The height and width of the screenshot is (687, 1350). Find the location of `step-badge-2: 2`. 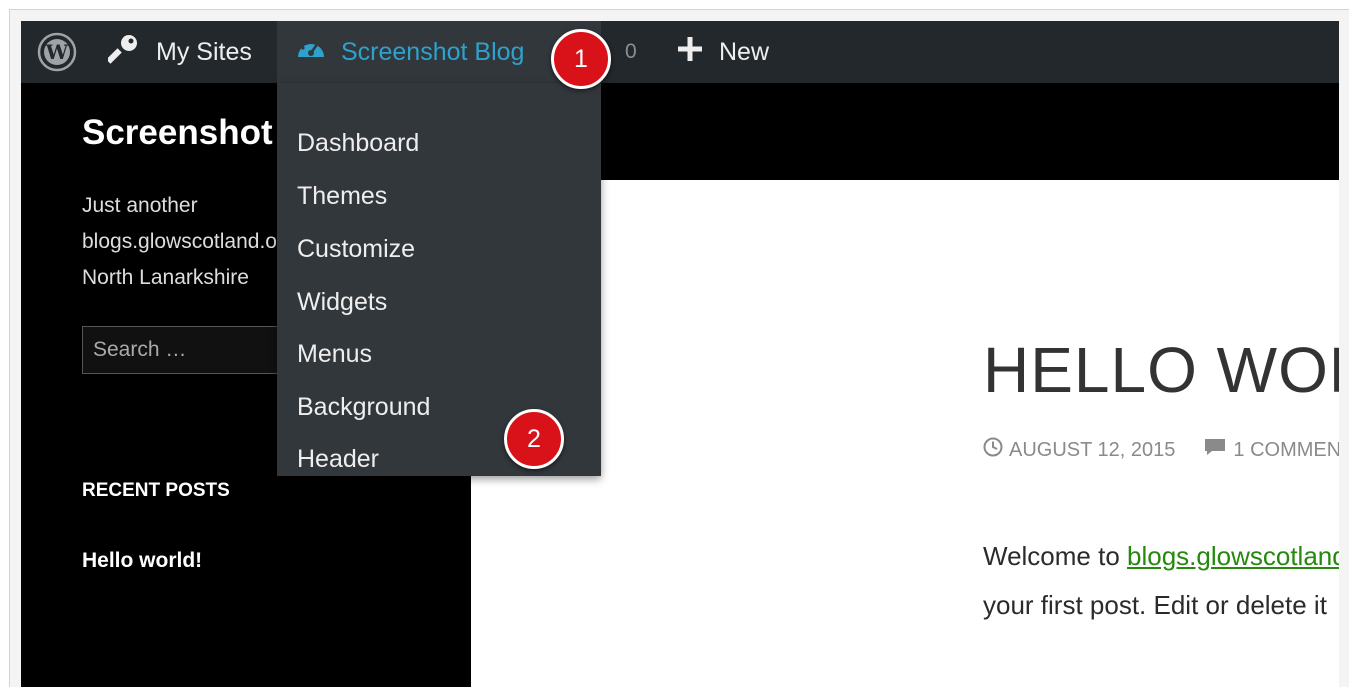

step-badge-2: 2 is located at coordinates (534, 439).